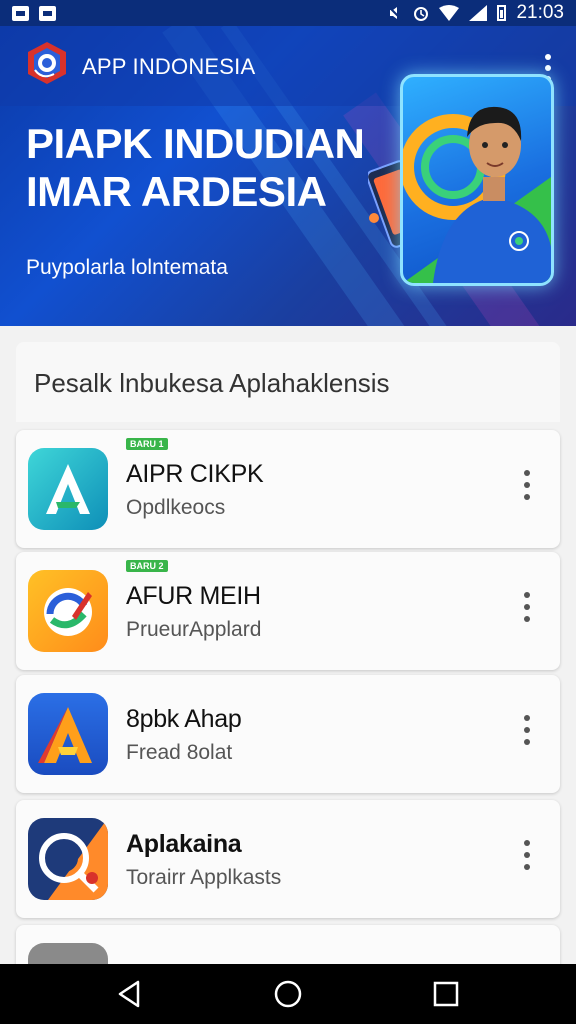 The image size is (576, 1024). Describe the element at coordinates (502, 13) in the screenshot. I see `battery-icon` at that location.